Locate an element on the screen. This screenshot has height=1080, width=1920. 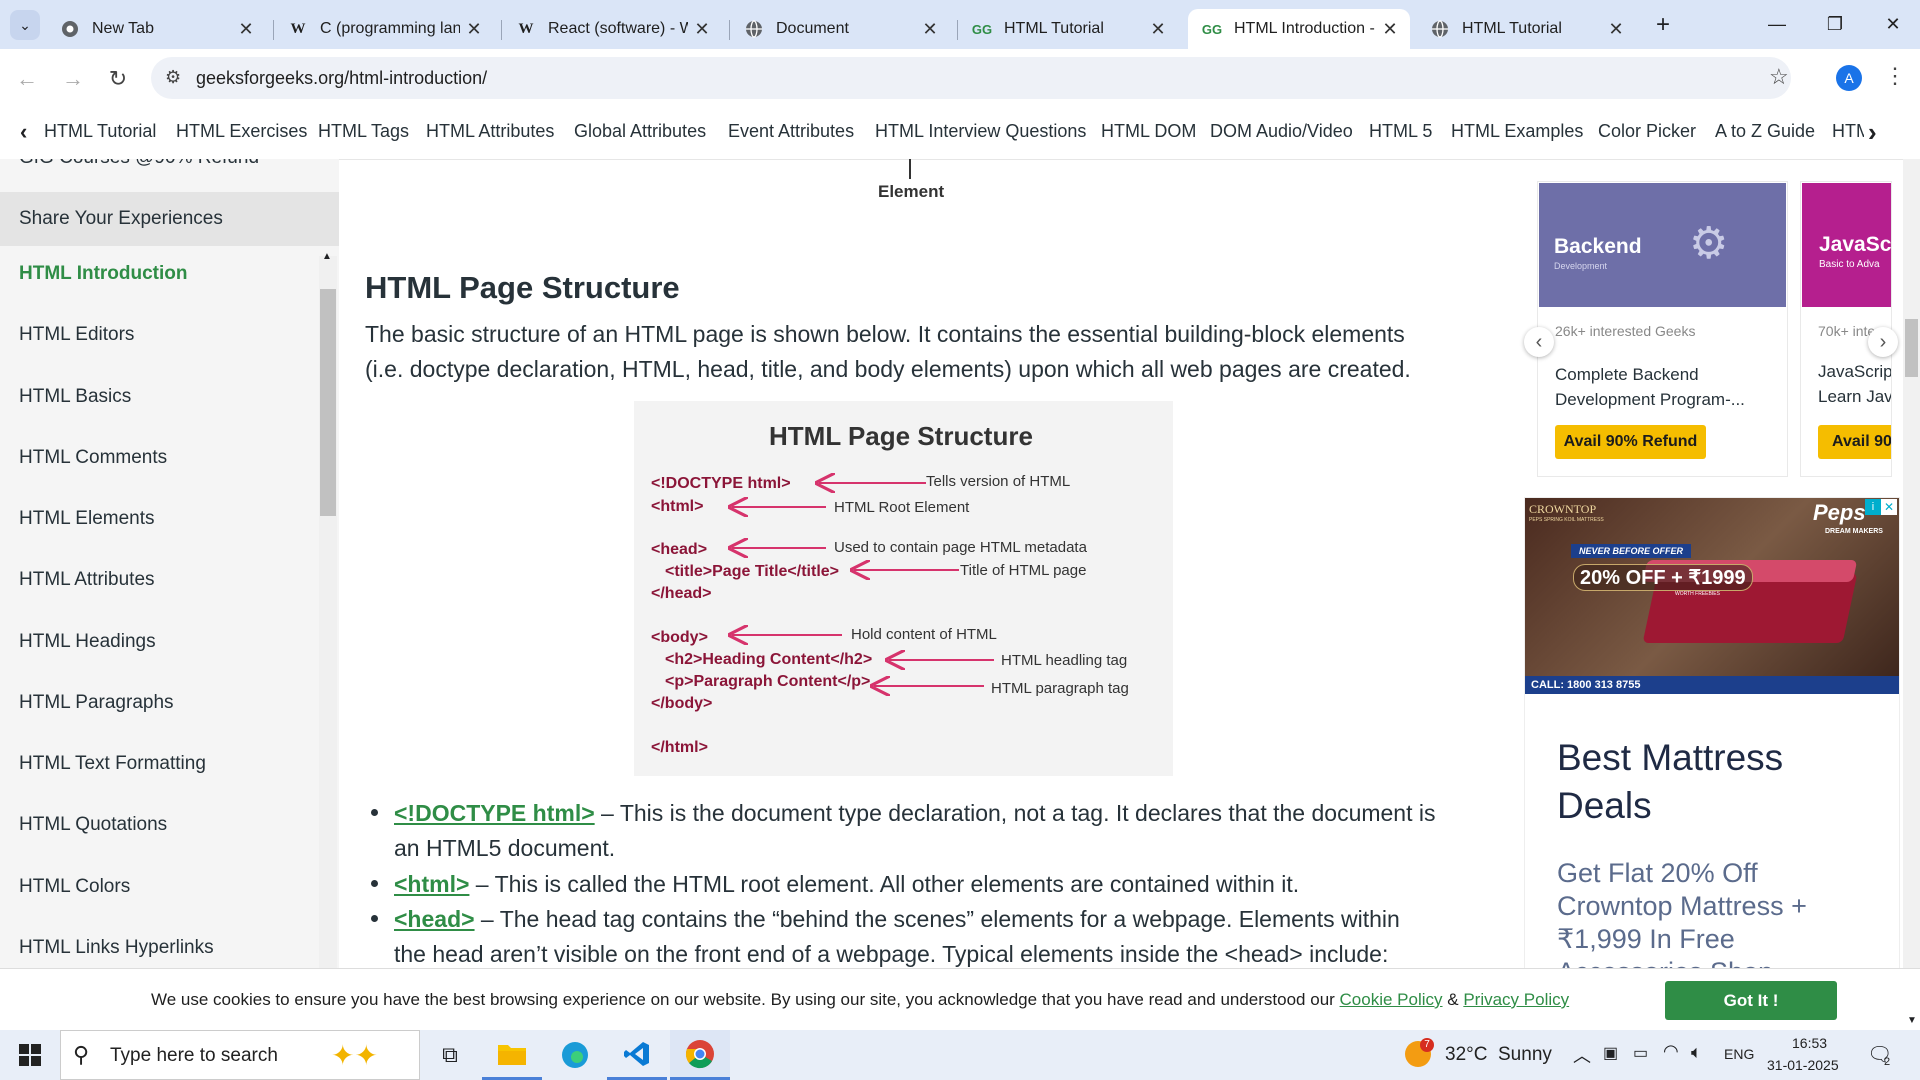
notification-count: 2 is located at coordinates (1887, 1062).